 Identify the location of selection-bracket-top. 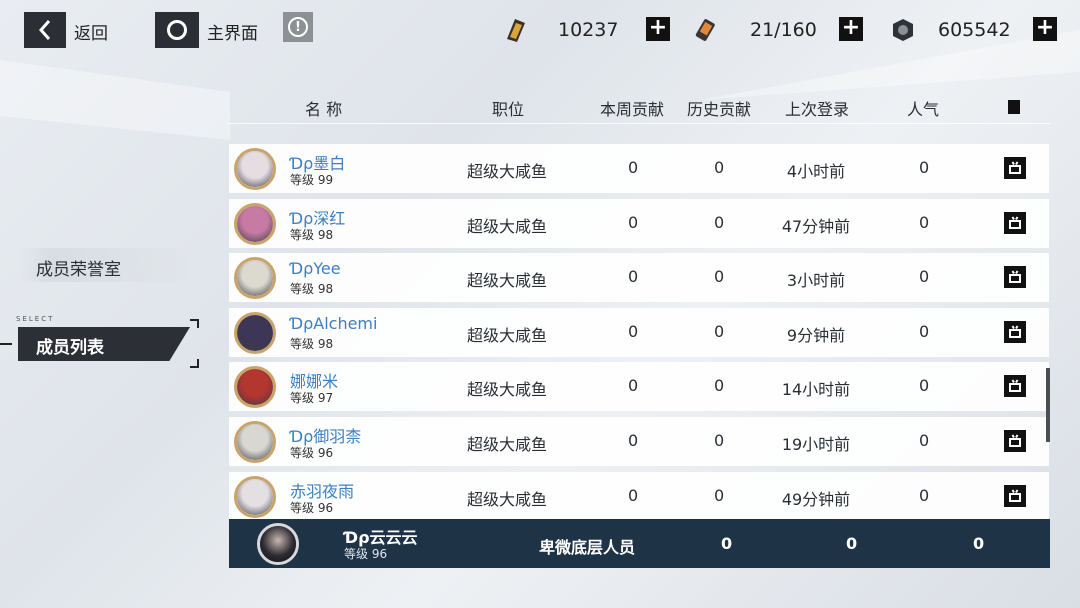
(194, 323).